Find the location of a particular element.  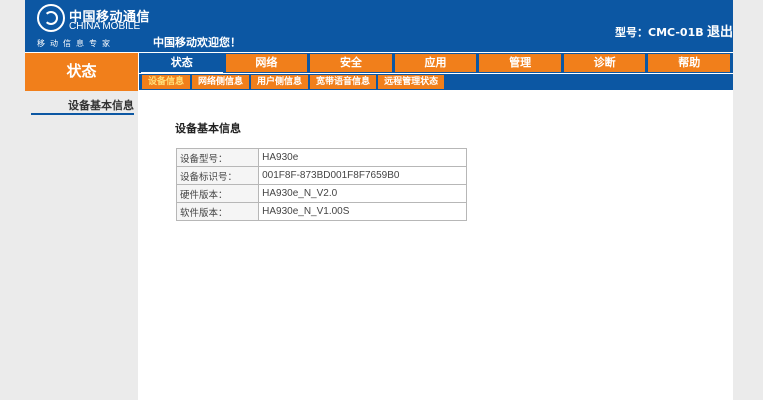

main-nav: 状态 网络 安全 应用 管理 诊断 帮助 is located at coordinates (436, 63).